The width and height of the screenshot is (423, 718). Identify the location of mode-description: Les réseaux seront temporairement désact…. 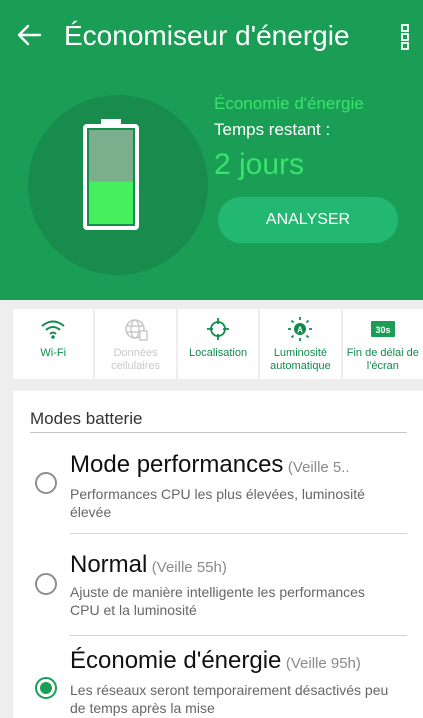
(229, 699).